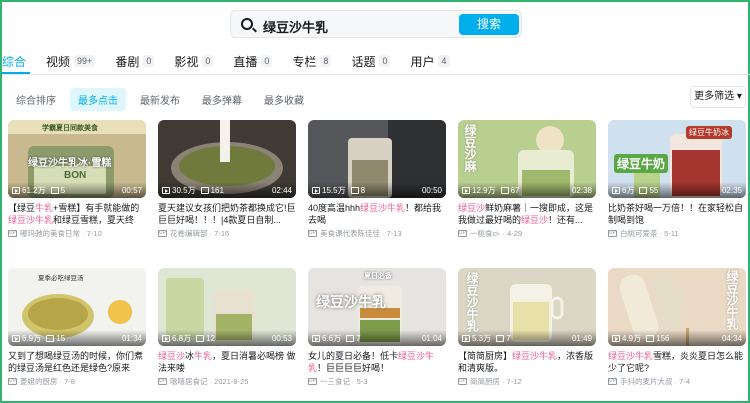 The image size is (750, 403). What do you see at coordinates (377, 159) in the screenshot?
I see `video-thumbnail: 15.5万 8 00:50` at bounding box center [377, 159].